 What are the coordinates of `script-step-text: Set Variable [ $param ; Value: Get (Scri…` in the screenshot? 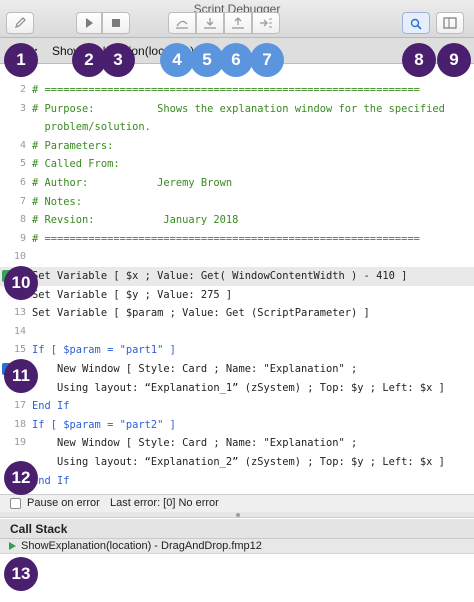 It's located at (201, 313).